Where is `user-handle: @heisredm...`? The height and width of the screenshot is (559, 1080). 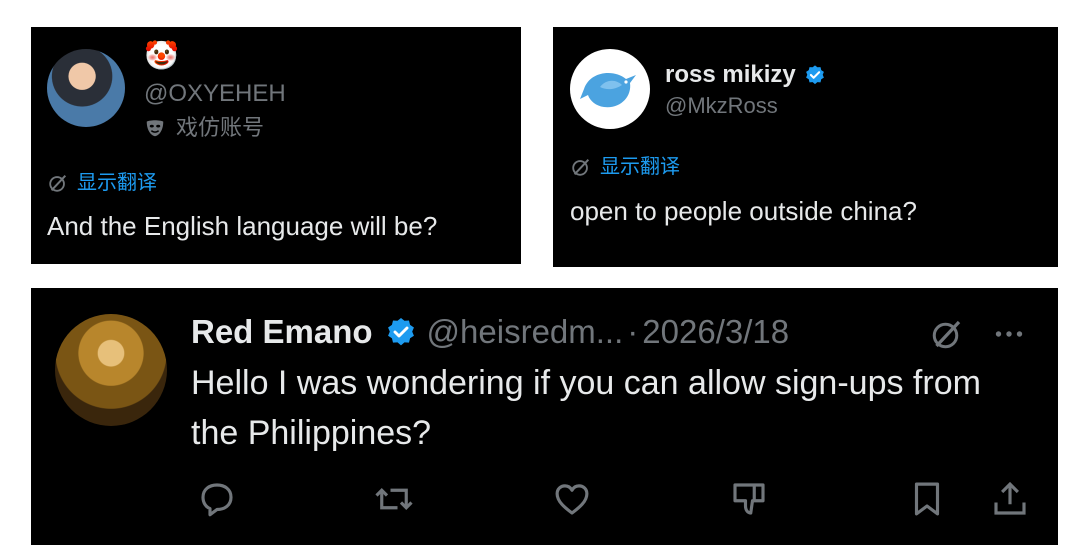
user-handle: @heisredm... is located at coordinates (525, 332).